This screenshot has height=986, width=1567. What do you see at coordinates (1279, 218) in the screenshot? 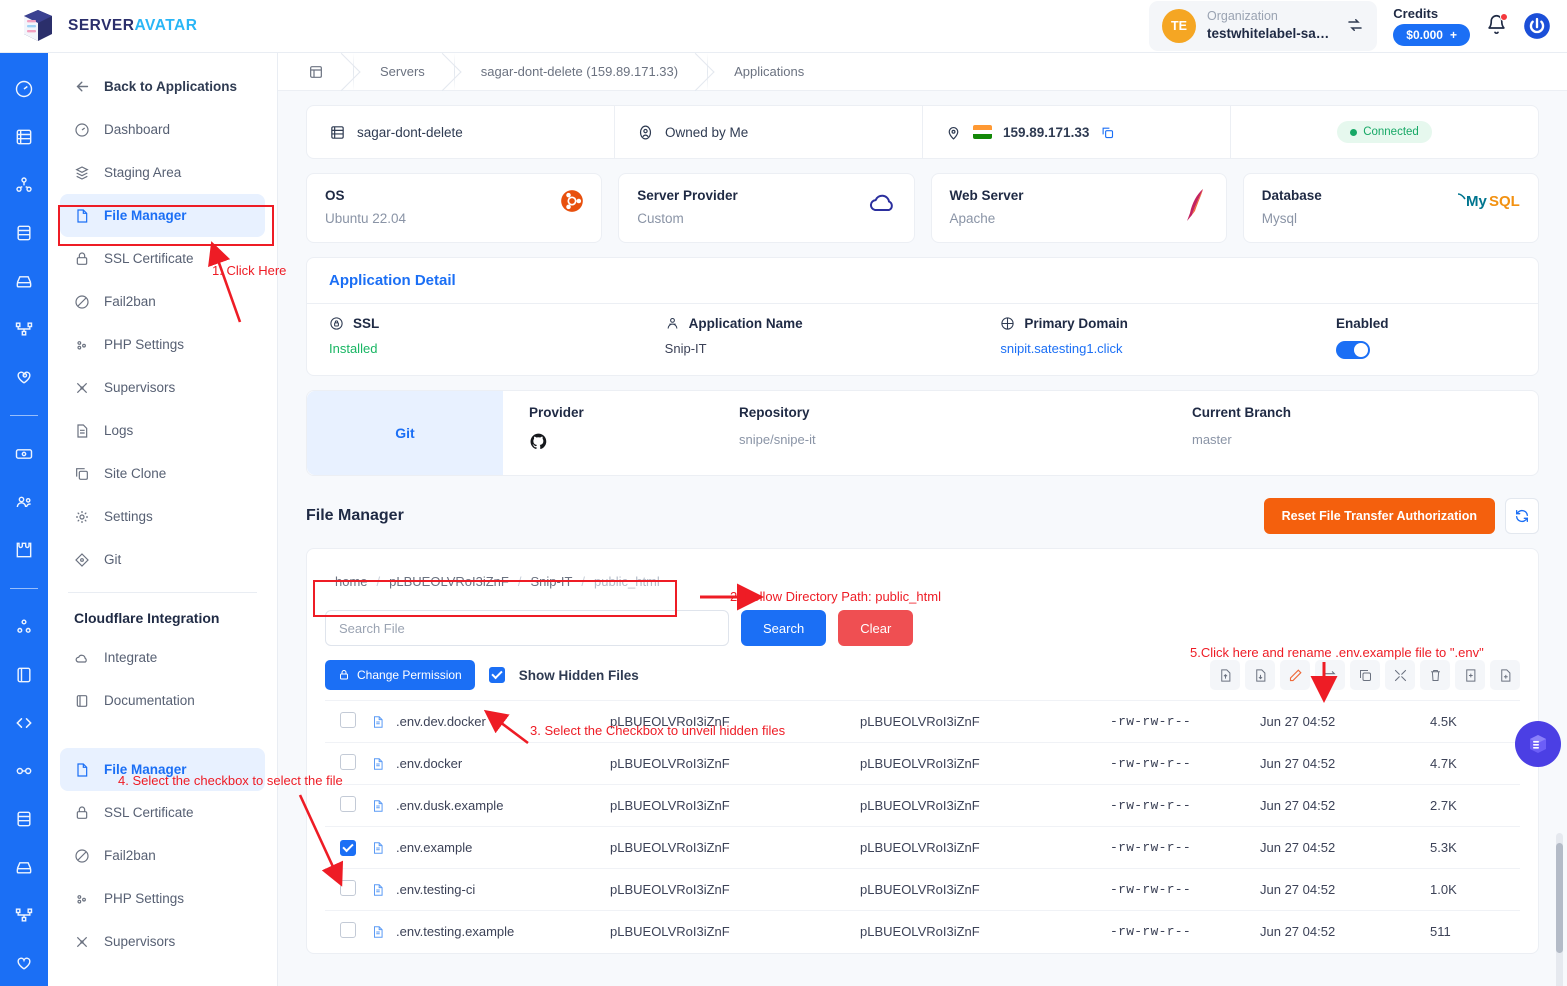
I see `card-value: Mysql` at bounding box center [1279, 218].